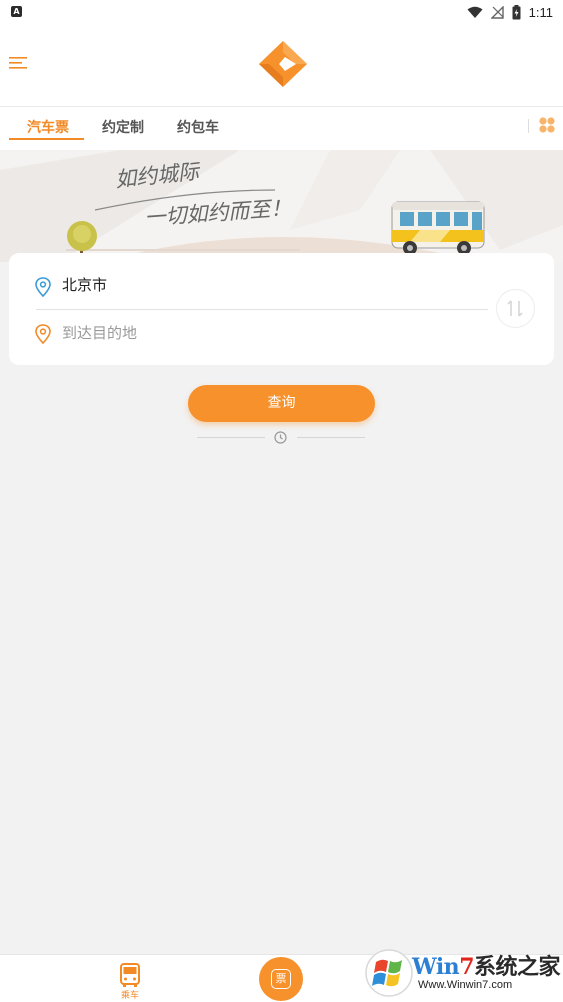 Image resolution: width=563 pixels, height=1002 pixels. What do you see at coordinates (486, 967) in the screenshot?
I see `watermark-text: Win7系统之家` at bounding box center [486, 967].